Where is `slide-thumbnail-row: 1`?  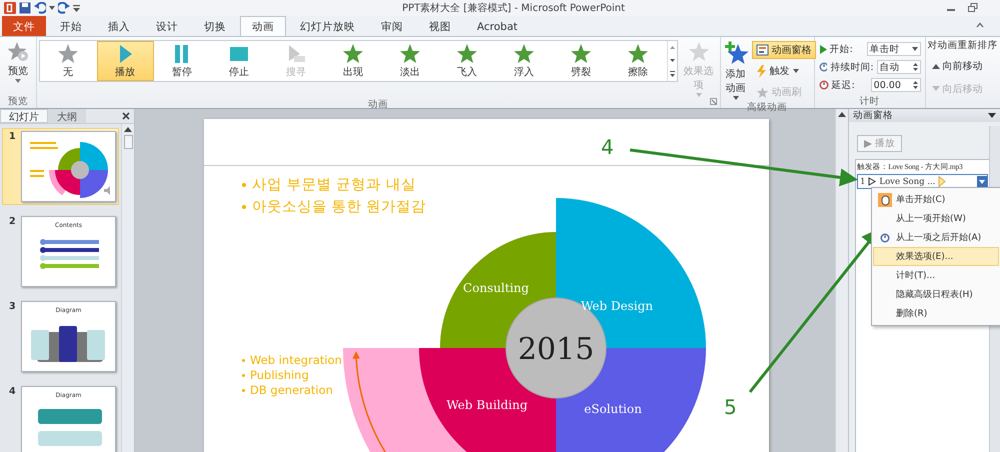
slide-thumbnail-row: 1 is located at coordinates (60, 166).